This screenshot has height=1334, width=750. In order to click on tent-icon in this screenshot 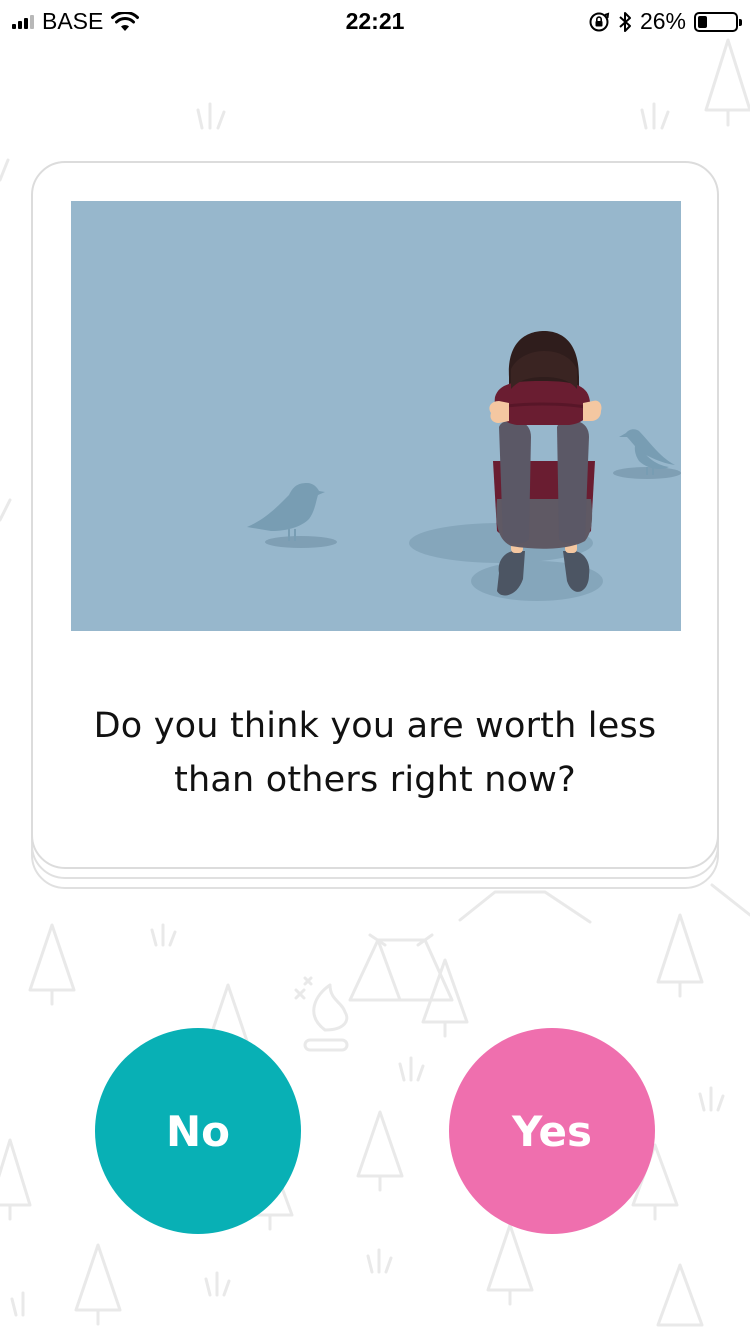, I will do `click(401, 967)`.